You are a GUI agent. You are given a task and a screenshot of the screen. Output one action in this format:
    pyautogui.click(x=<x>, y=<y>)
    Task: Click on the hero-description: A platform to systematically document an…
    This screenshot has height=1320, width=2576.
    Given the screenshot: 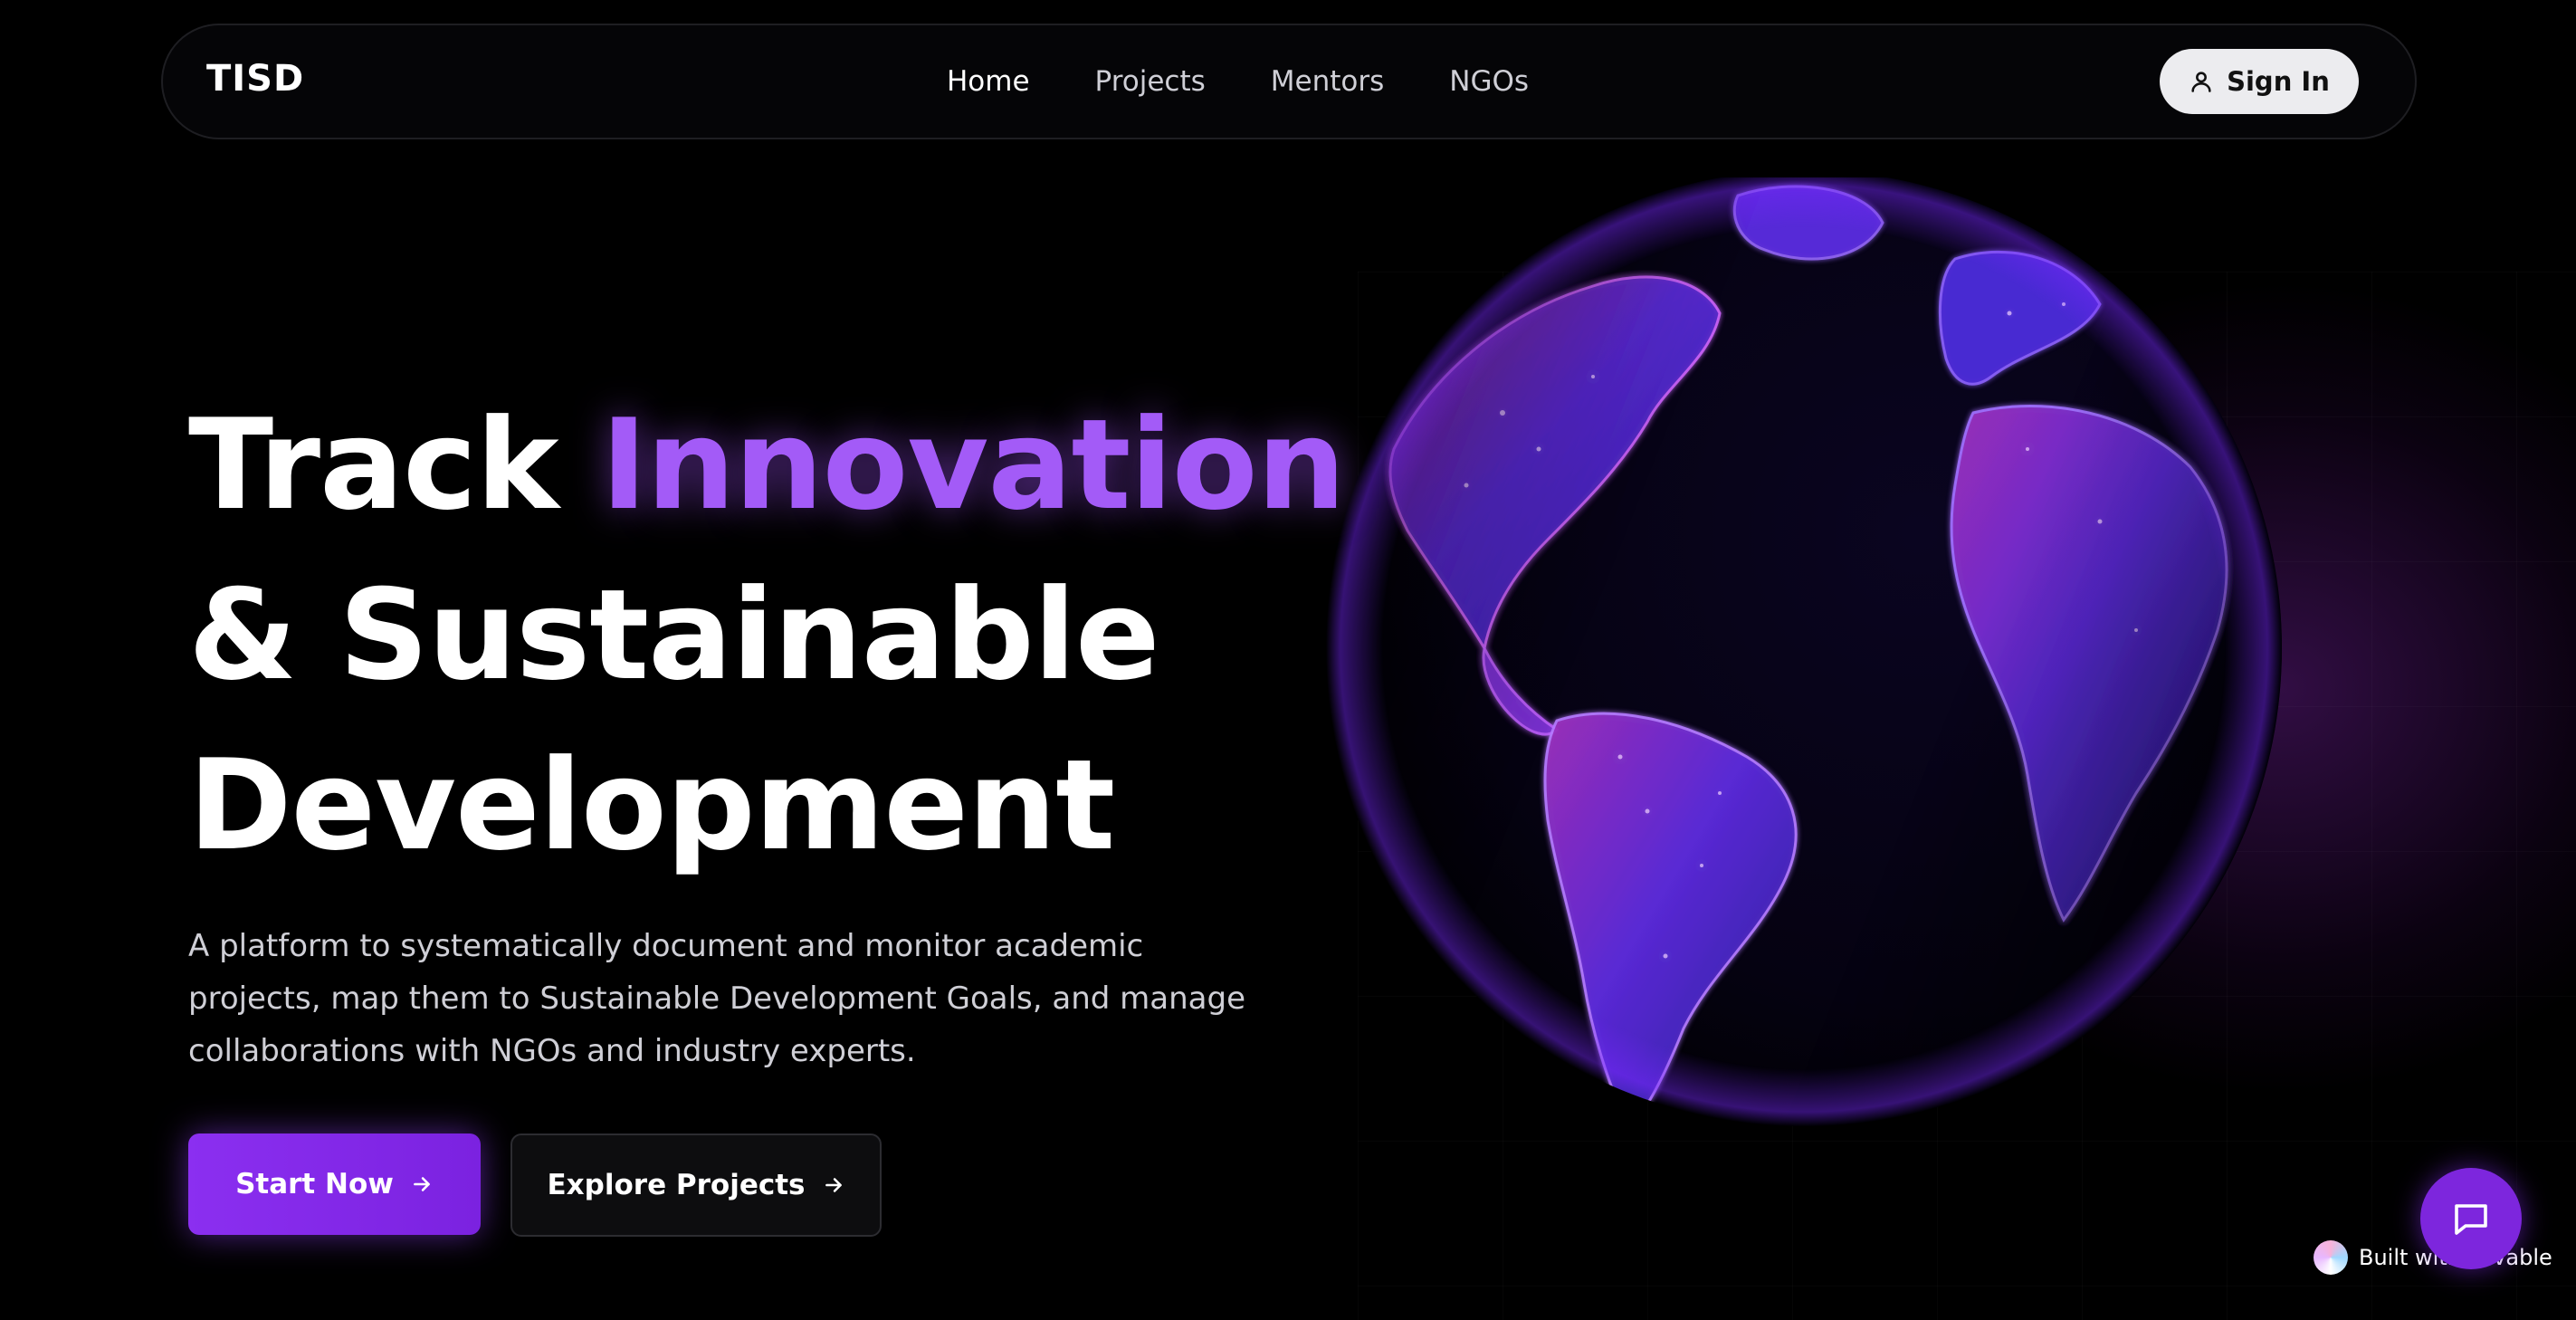 What is the action you would take?
    pyautogui.click(x=717, y=998)
    